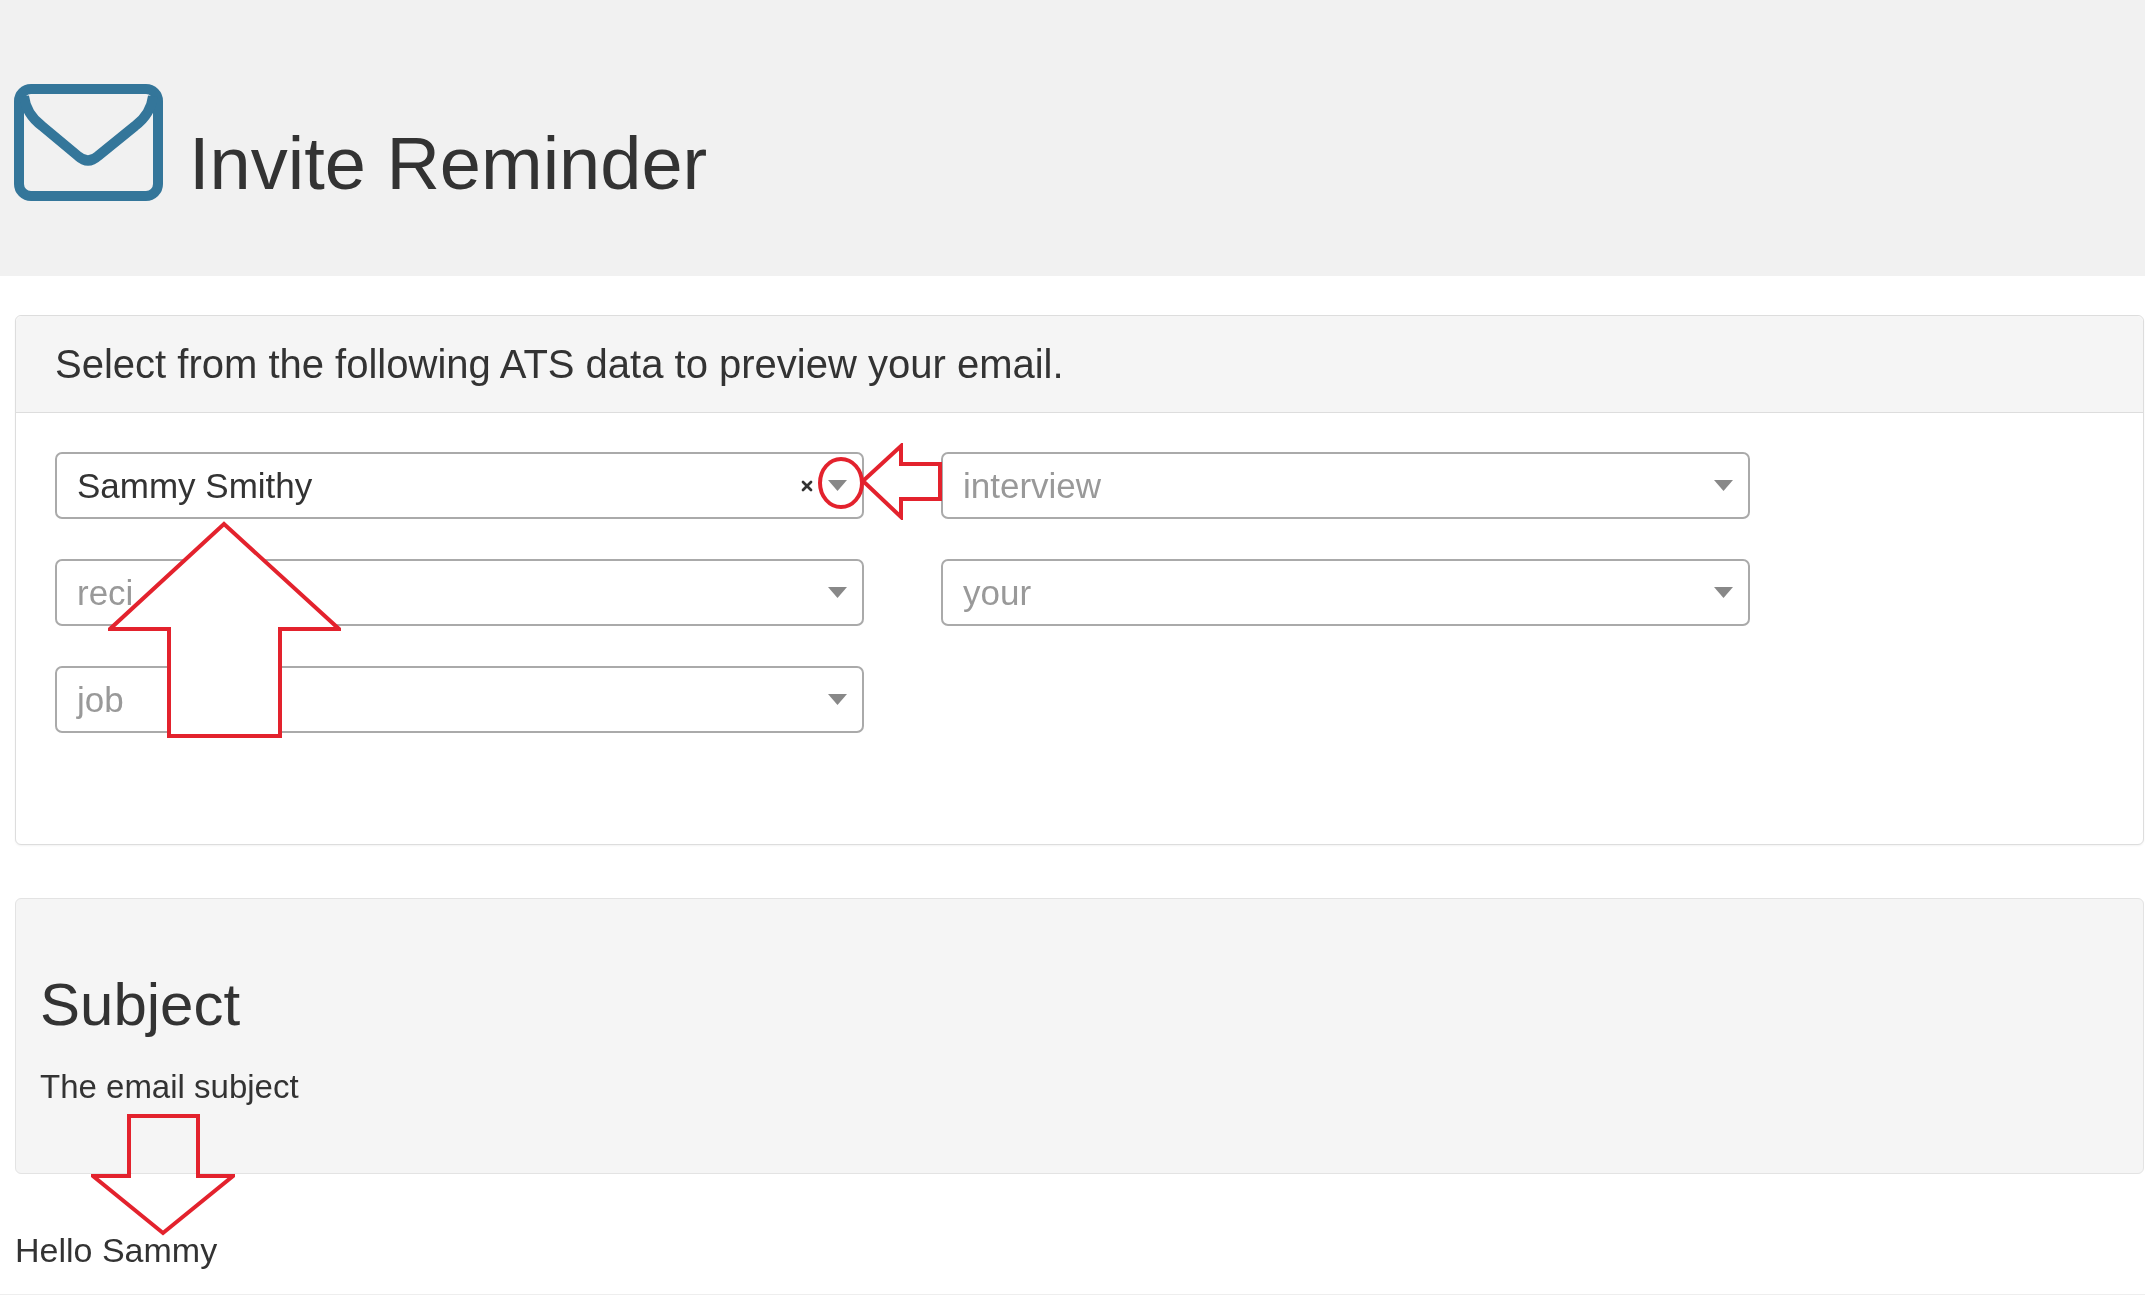  What do you see at coordinates (459, 485) in the screenshot?
I see `select-field: Sammy Smithy` at bounding box center [459, 485].